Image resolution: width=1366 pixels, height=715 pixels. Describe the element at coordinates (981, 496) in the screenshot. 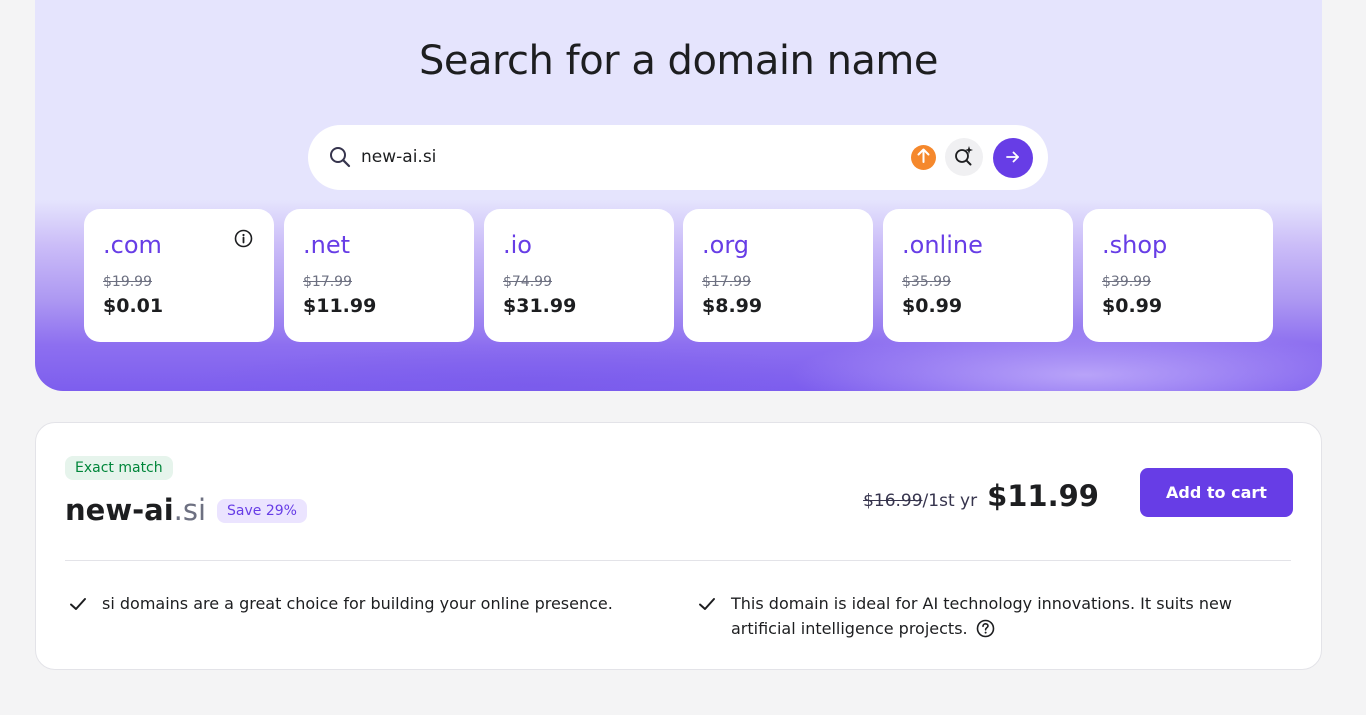

I see `result-price: $16.99/1st yr $11.99` at that location.